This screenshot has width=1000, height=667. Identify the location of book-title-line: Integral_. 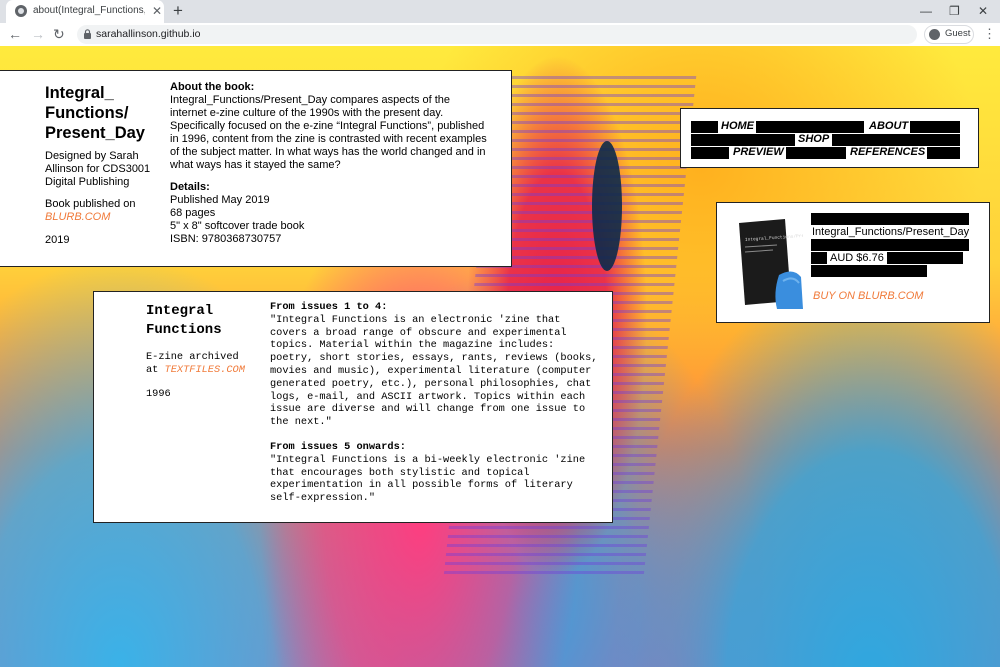
(79, 93).